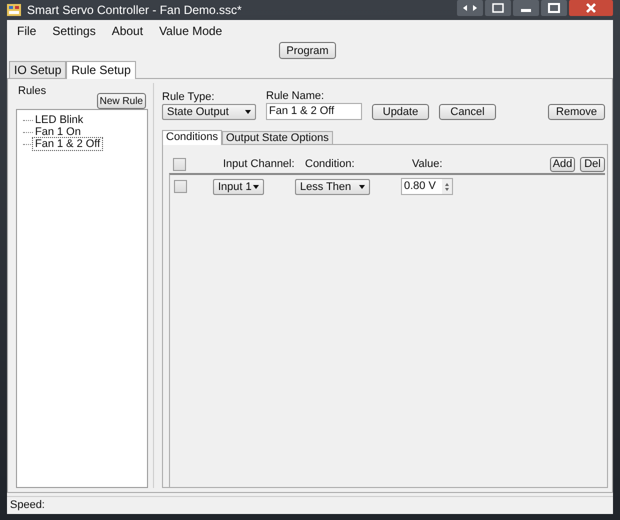 The image size is (620, 520). What do you see at coordinates (554, 8) in the screenshot?
I see `maximize-icon` at bounding box center [554, 8].